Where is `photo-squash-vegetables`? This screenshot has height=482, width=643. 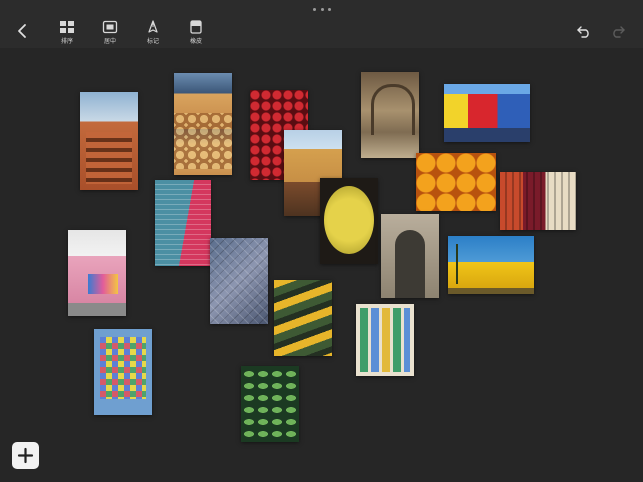
photo-squash-vegetables is located at coordinates (303, 318).